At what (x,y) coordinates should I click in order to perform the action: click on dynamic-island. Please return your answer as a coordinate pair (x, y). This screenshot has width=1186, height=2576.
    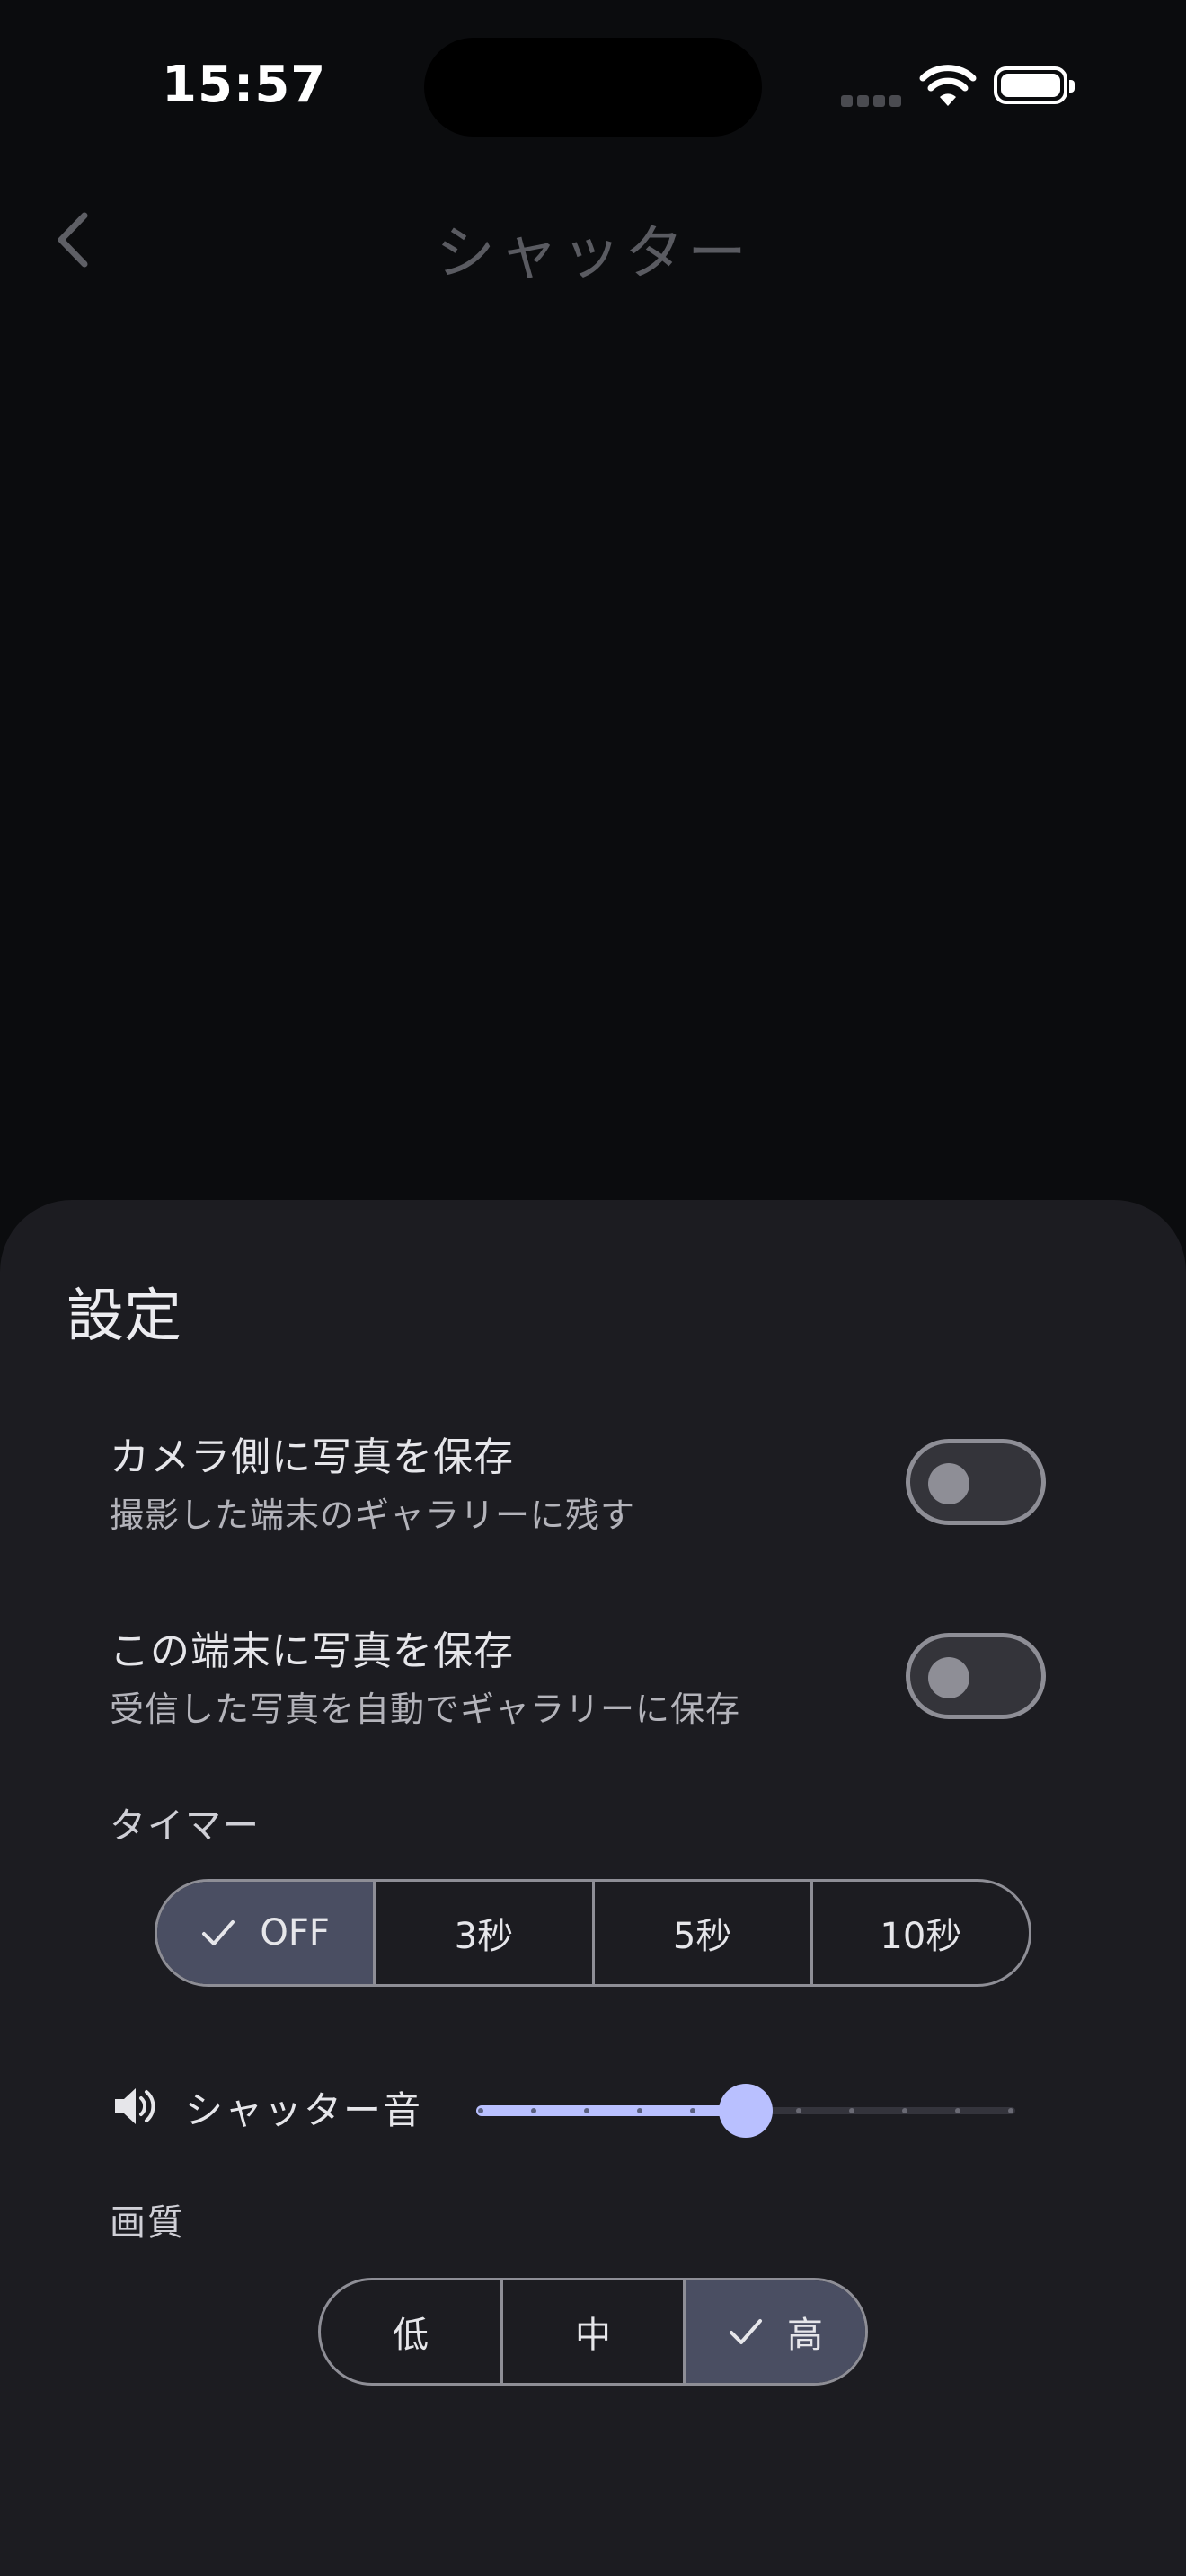
    Looking at the image, I should click on (593, 87).